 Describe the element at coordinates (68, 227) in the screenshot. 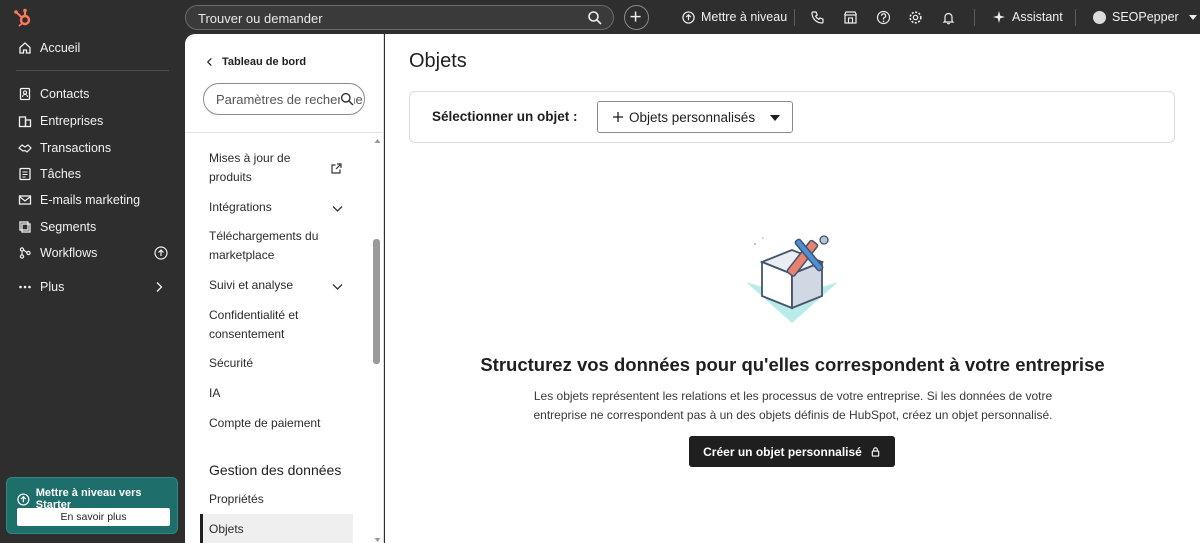

I see `nav-label: Segments` at that location.